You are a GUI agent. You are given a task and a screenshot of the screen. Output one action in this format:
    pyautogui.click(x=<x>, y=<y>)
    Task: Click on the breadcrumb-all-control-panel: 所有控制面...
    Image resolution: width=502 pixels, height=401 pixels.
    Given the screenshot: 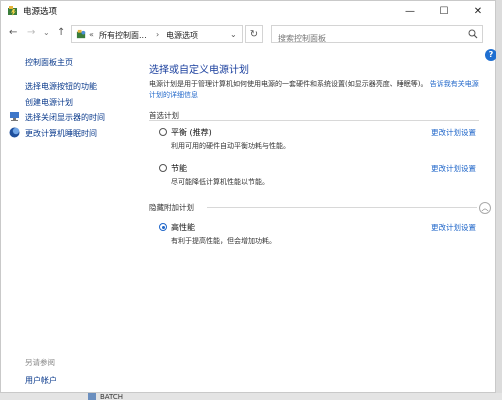 What is the action you would take?
    pyautogui.click(x=123, y=35)
    